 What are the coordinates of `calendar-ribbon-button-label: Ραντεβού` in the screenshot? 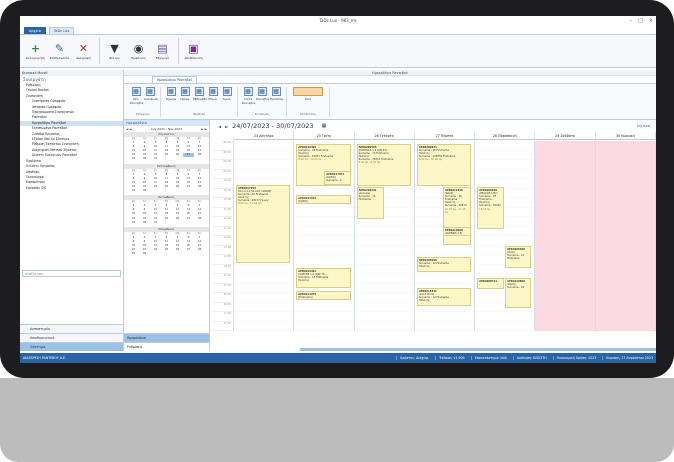 It's located at (263, 99).